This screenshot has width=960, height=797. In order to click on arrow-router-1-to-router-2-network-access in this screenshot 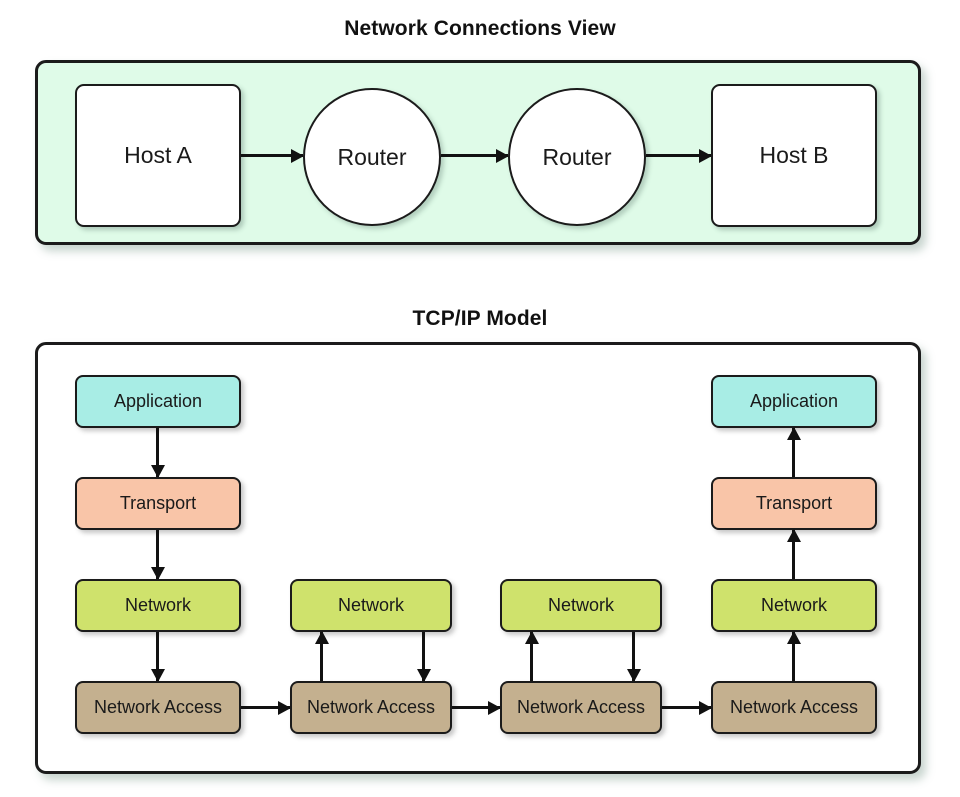, I will do `click(476, 707)`.